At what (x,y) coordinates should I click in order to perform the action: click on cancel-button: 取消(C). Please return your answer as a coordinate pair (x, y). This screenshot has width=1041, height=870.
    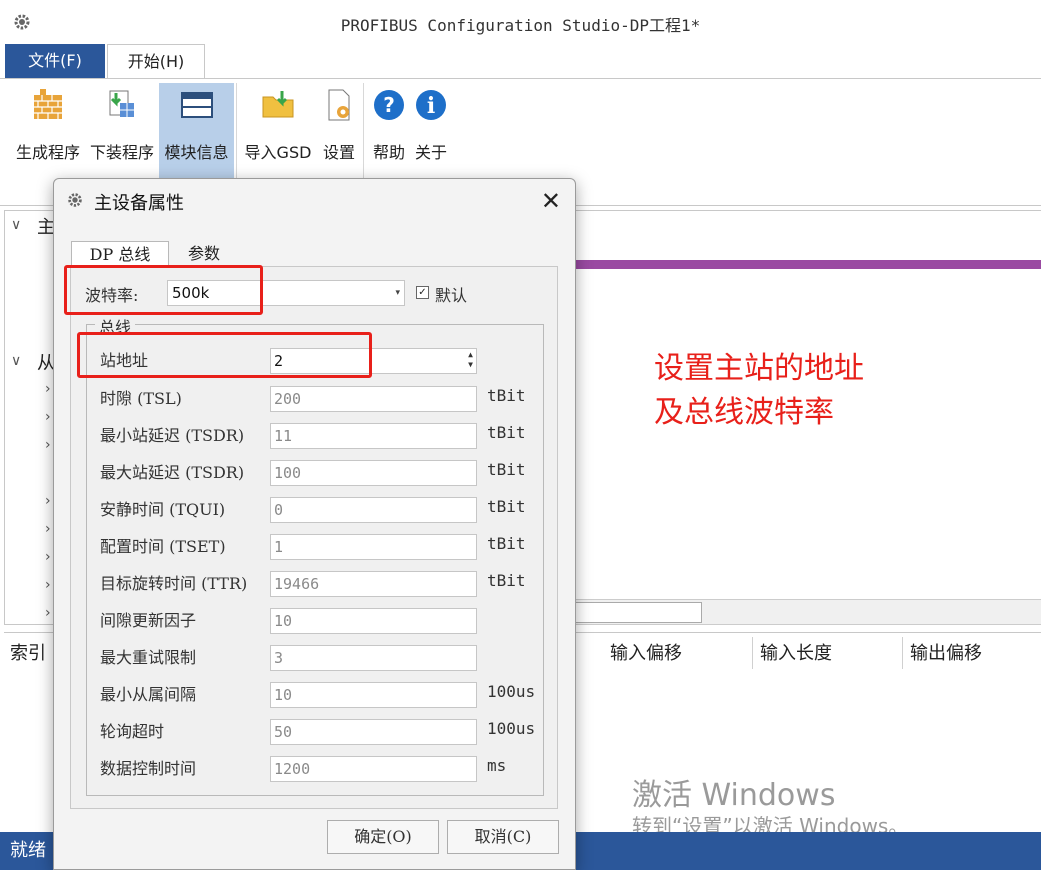
    Looking at the image, I should click on (503, 837).